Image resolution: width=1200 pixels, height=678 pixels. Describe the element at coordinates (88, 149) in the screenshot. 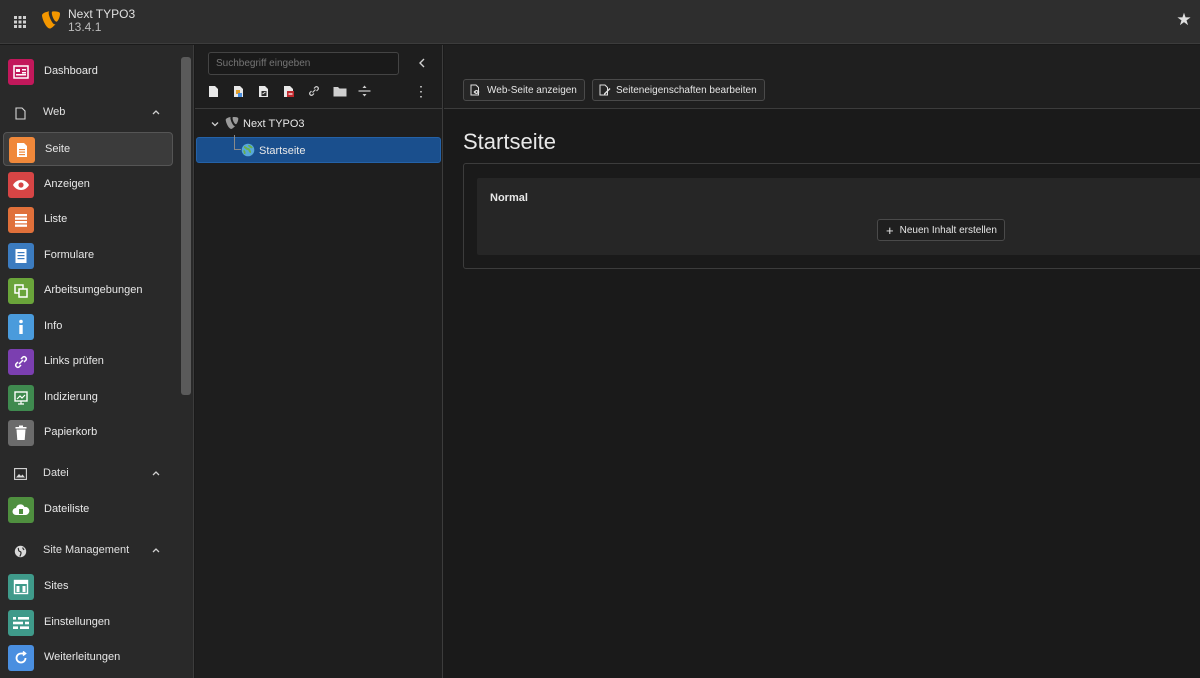

I see `module-seite: Seite` at that location.